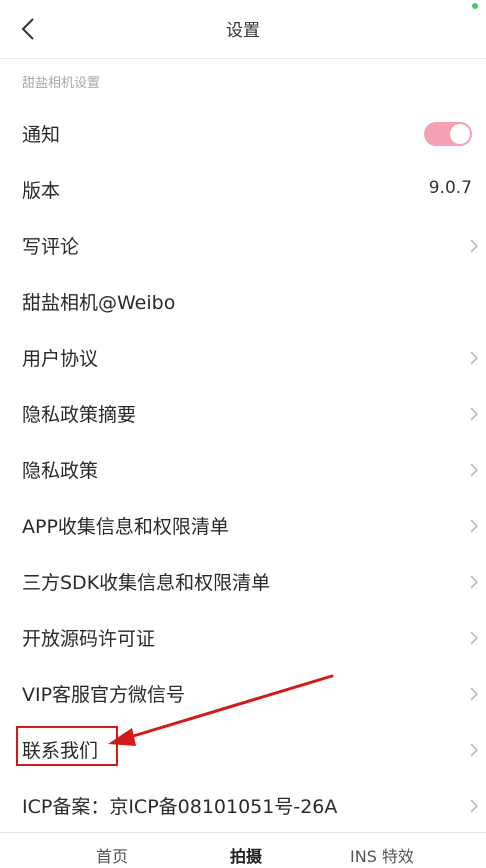  Describe the element at coordinates (243, 246) in the screenshot. I see `setting-row-review: 写评论` at that location.